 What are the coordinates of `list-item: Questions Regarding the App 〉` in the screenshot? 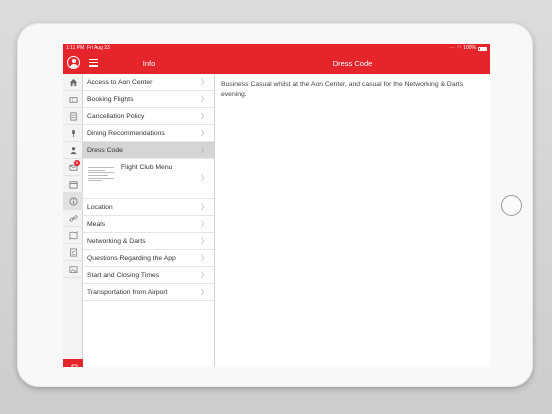 It's located at (148, 258).